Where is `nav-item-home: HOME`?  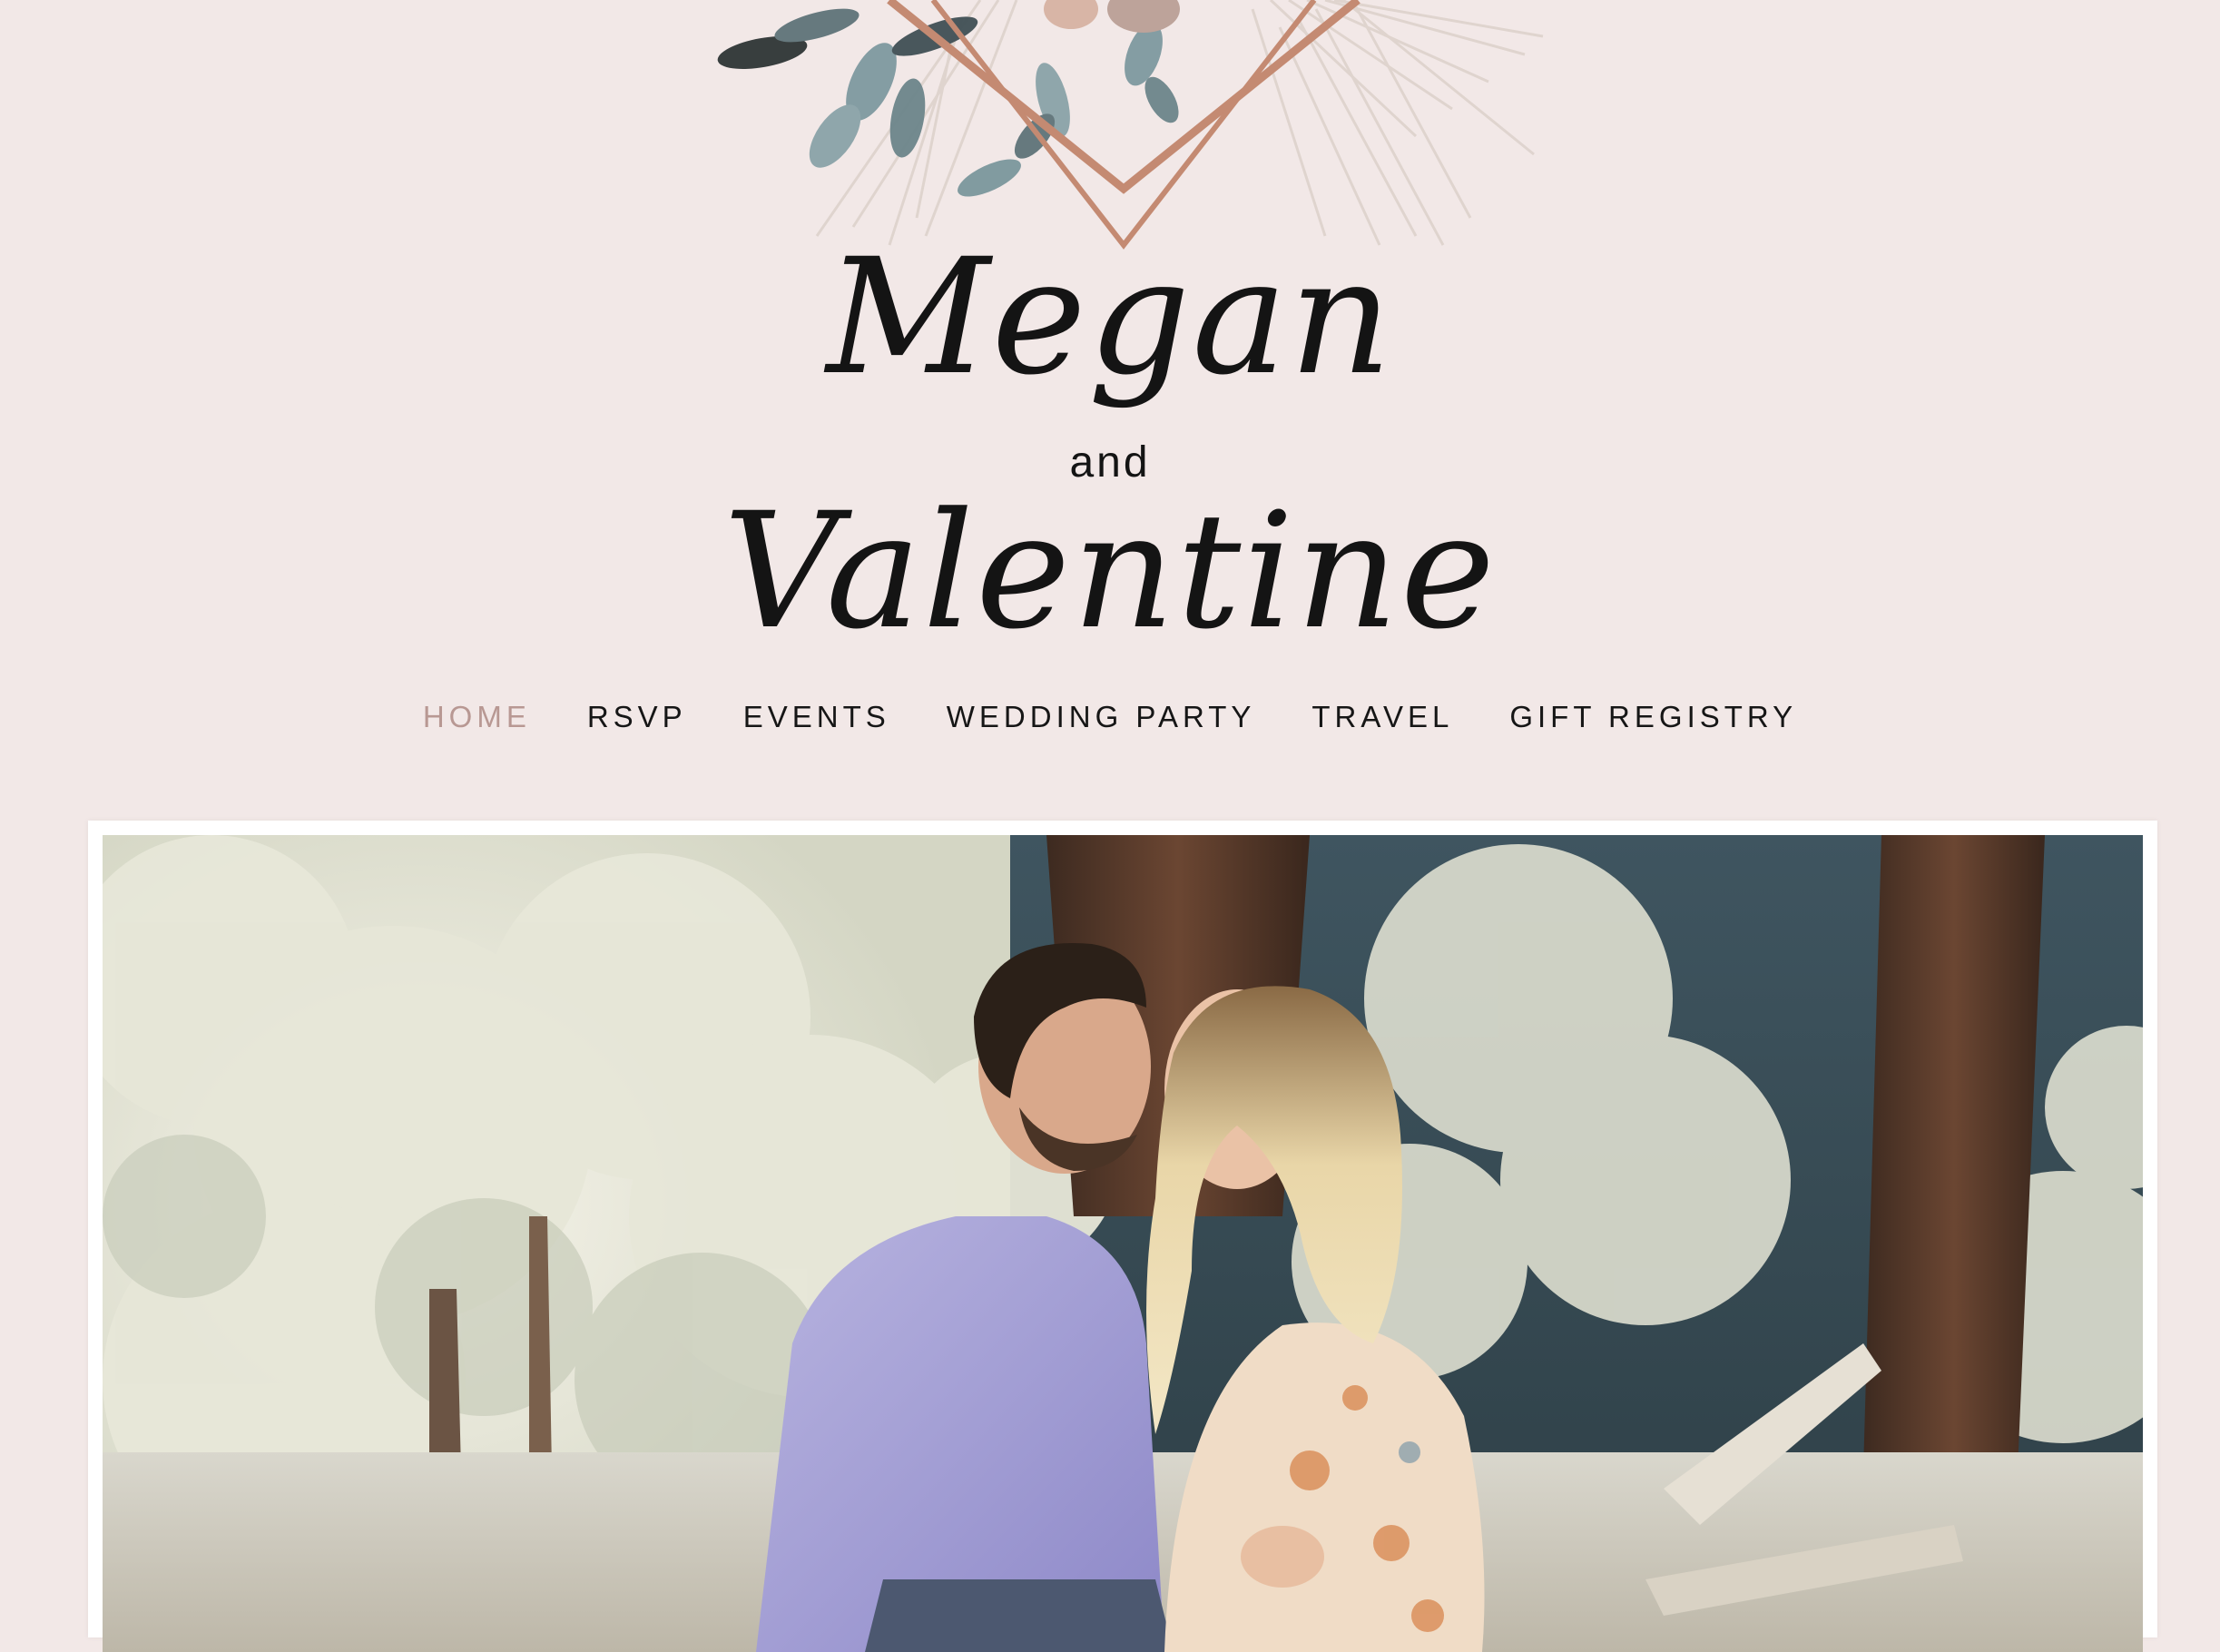 nav-item-home: HOME is located at coordinates (477, 717).